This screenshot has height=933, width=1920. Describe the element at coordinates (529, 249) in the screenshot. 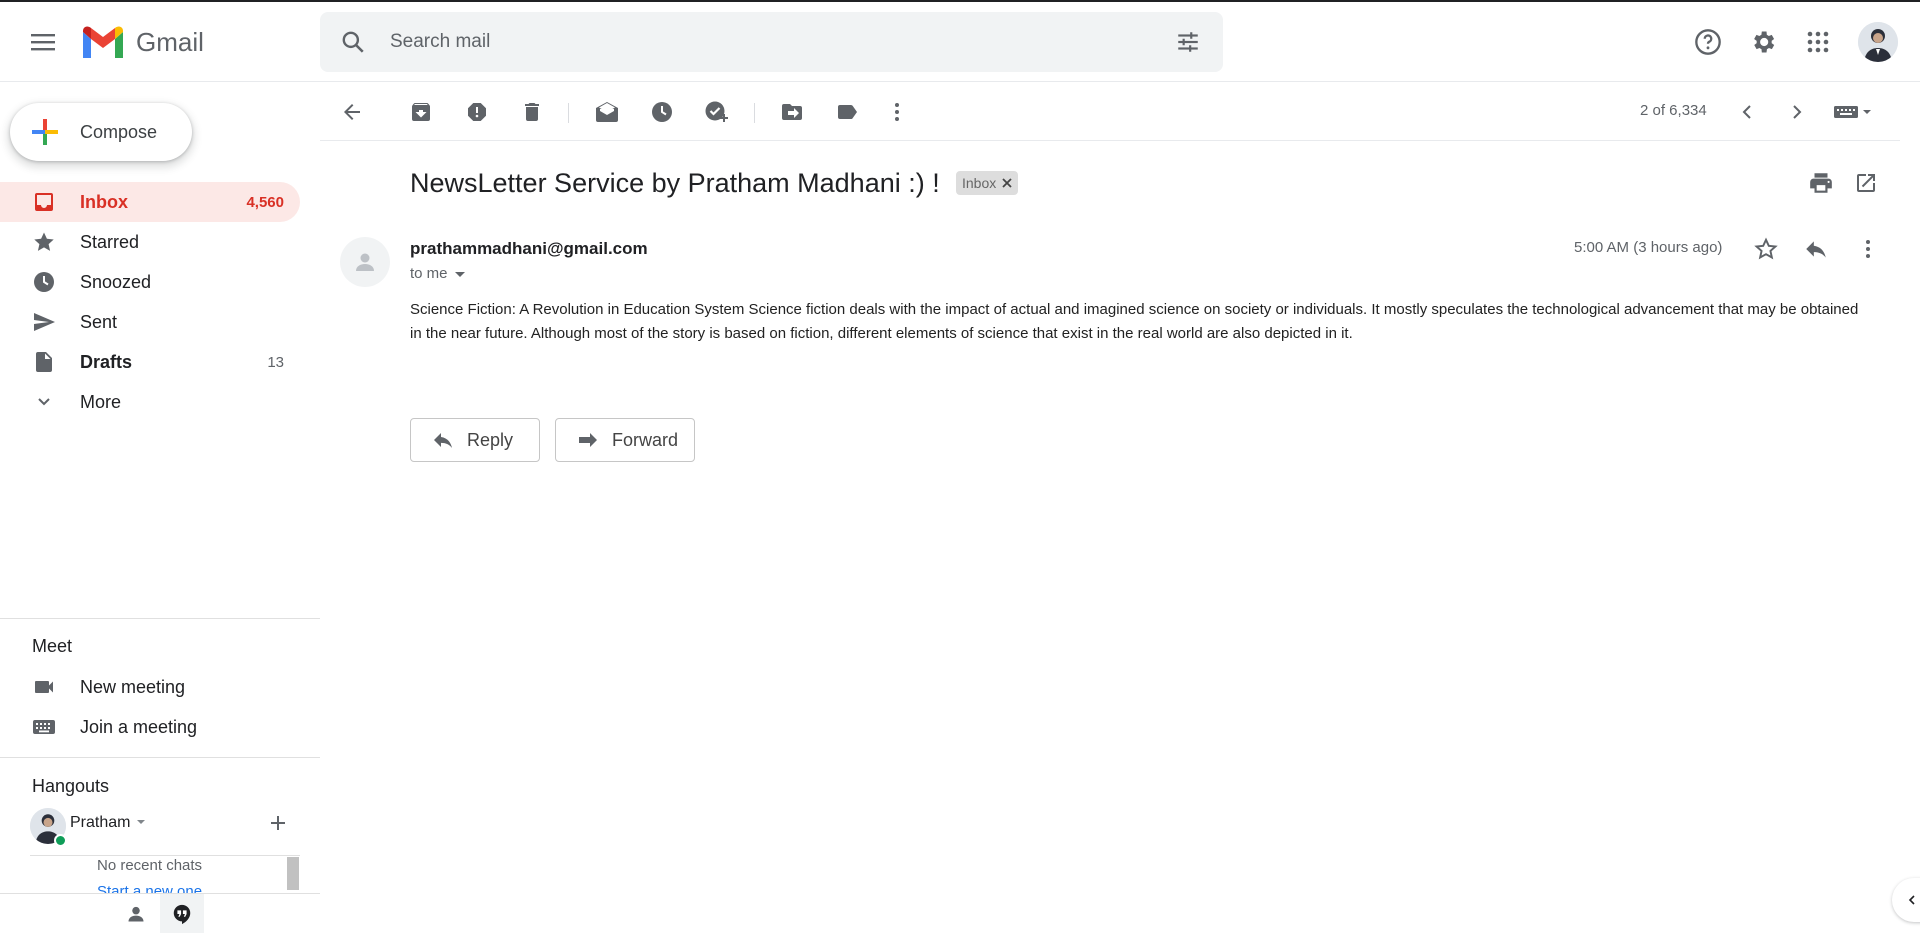

I see `sender-email: prathammadhani@gmail.com` at that location.